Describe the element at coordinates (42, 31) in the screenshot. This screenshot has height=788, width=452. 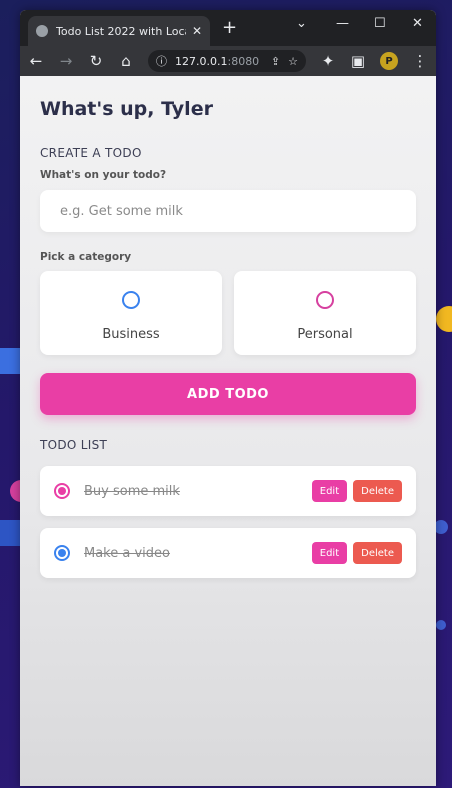
I see `globe-icon` at that location.